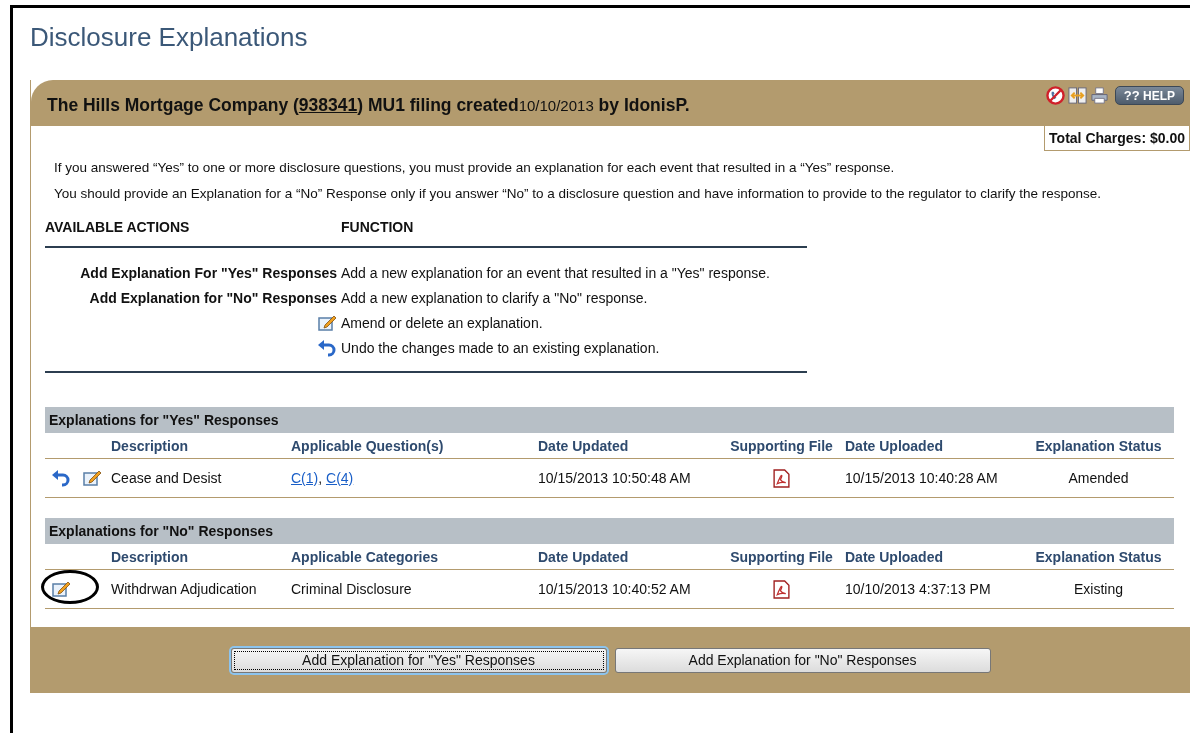 Image resolution: width=1190 pixels, height=736 pixels. I want to click on column-heading: AVAILABLE ACTIONS, so click(118, 227).